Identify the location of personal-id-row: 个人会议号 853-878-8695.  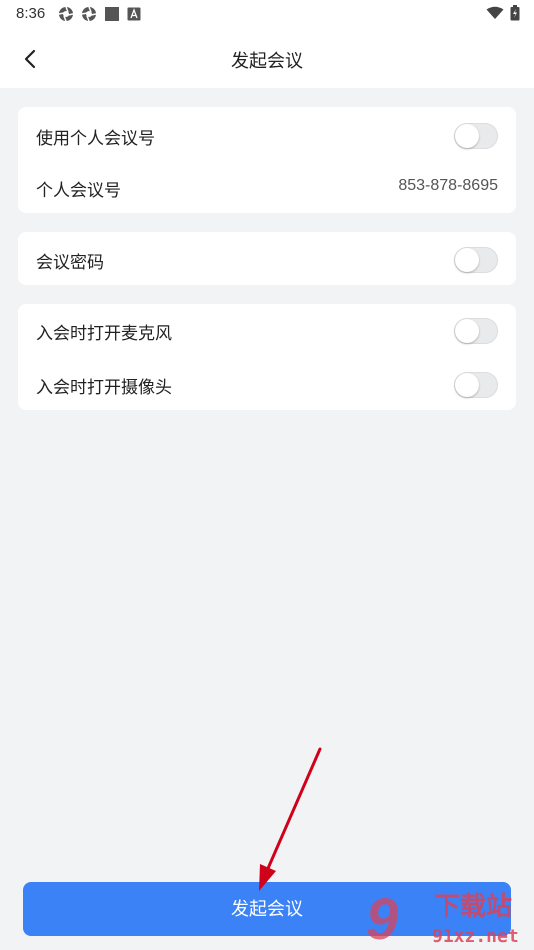
(267, 187).